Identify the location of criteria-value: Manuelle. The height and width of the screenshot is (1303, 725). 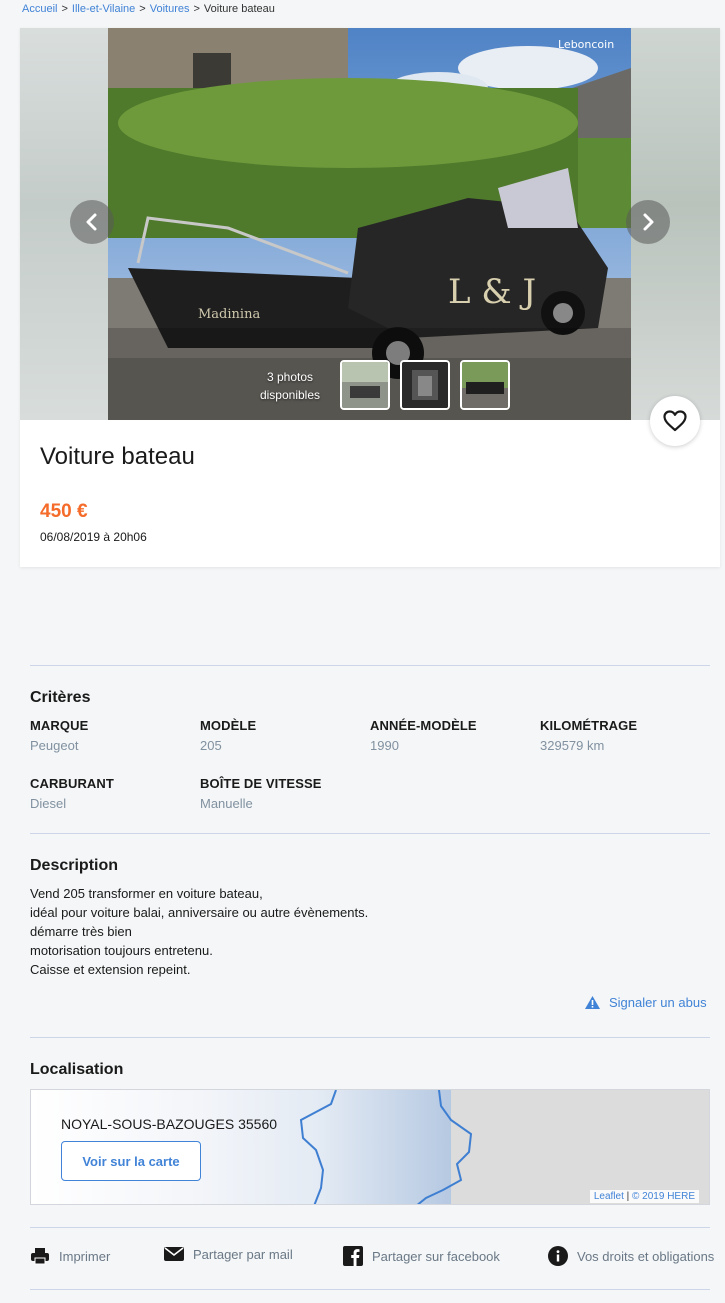
(226, 803).